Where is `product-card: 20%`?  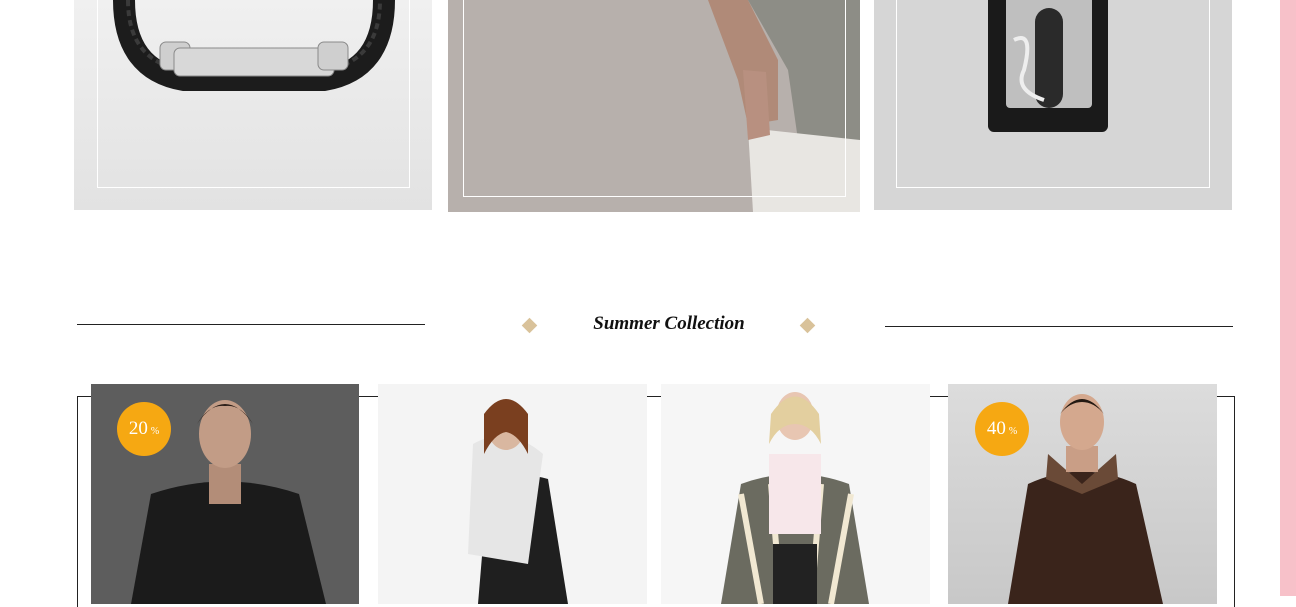
product-card: 20% is located at coordinates (225, 494).